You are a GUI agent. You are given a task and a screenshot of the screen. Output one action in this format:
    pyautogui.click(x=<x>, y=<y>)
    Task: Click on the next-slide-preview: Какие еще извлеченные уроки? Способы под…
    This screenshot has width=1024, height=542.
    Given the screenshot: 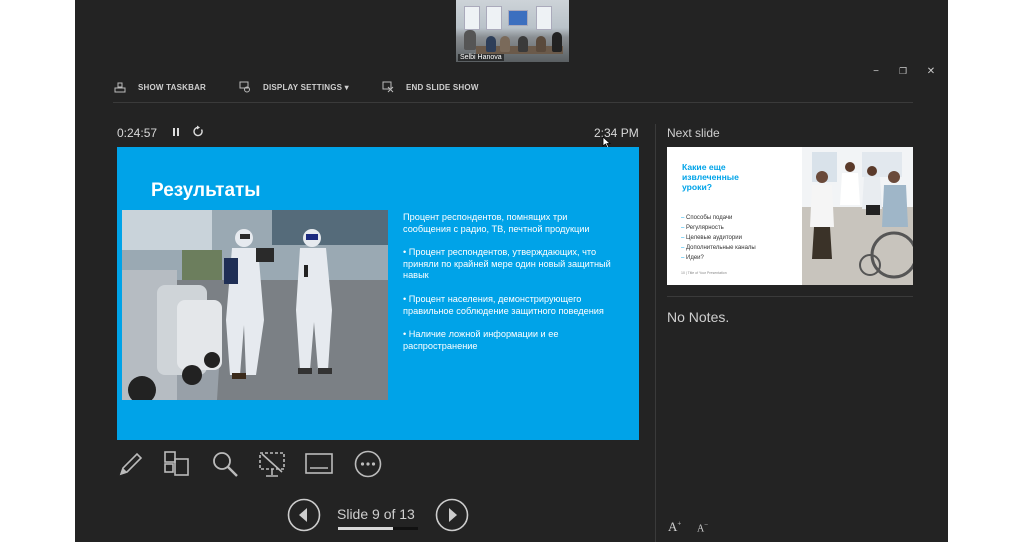 What is the action you would take?
    pyautogui.click(x=790, y=216)
    